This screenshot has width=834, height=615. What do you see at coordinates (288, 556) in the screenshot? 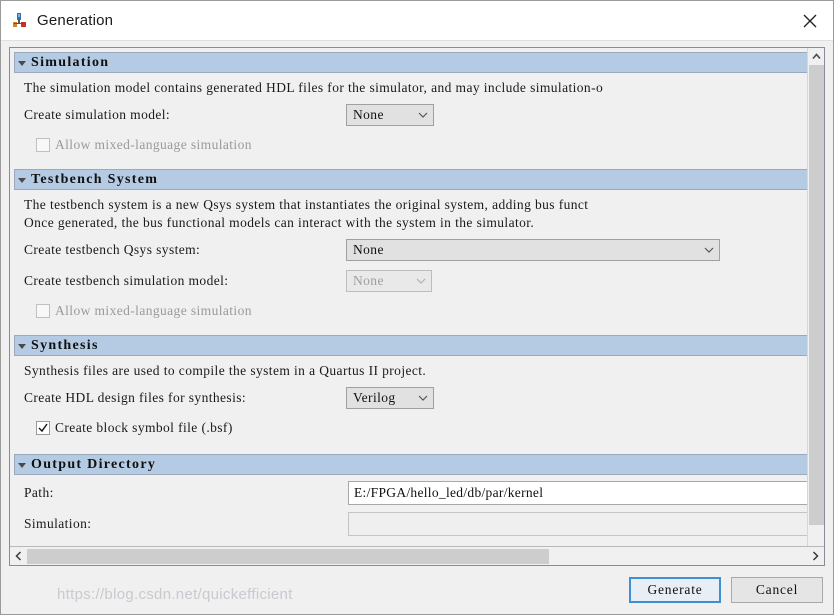
I see `horizontal-scrollbar-thumb` at bounding box center [288, 556].